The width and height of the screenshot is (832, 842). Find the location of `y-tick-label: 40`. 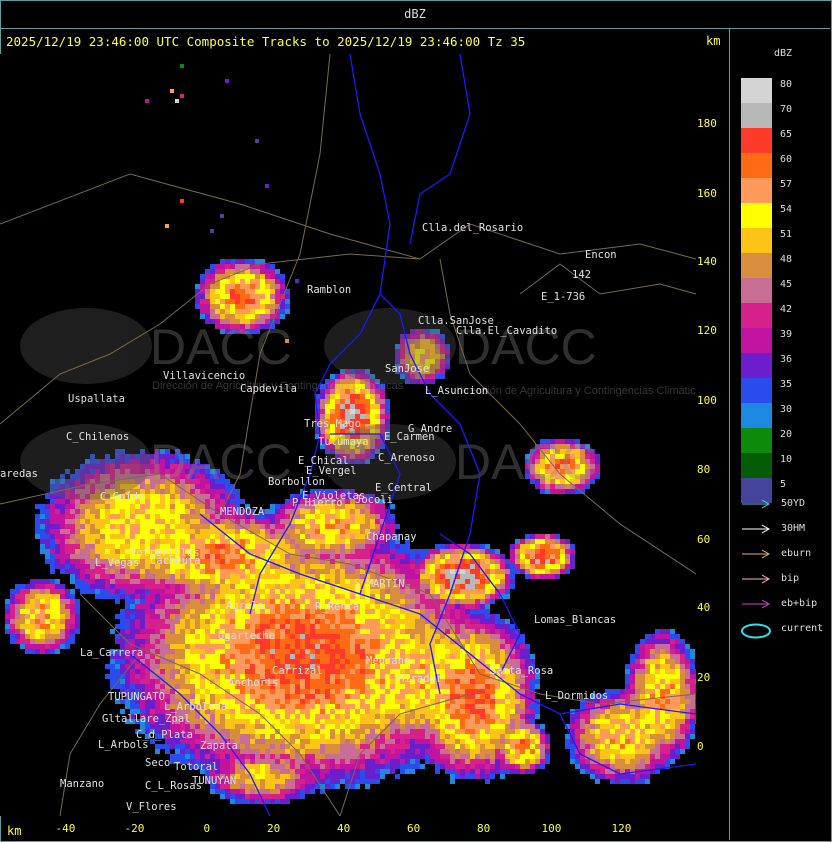

y-tick-label: 40 is located at coordinates (704, 607).